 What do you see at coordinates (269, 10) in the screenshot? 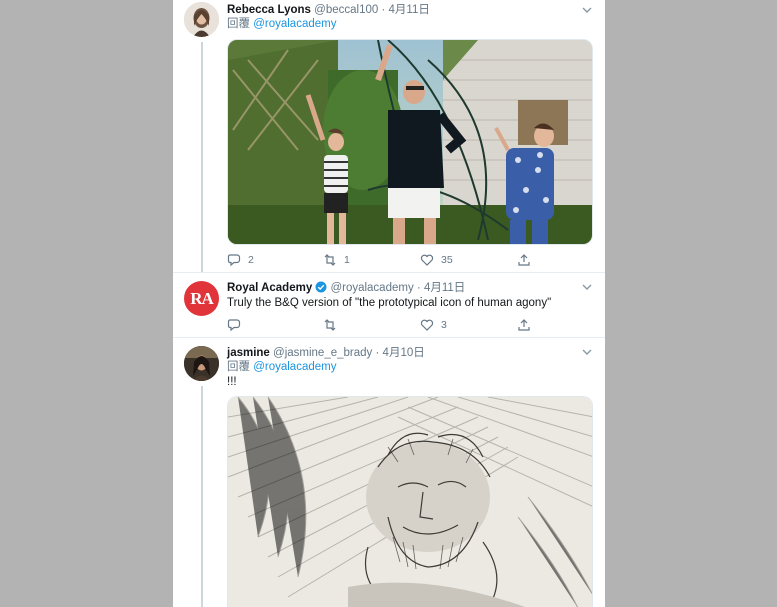
I see `display-name: Rebecca Lyons` at bounding box center [269, 10].